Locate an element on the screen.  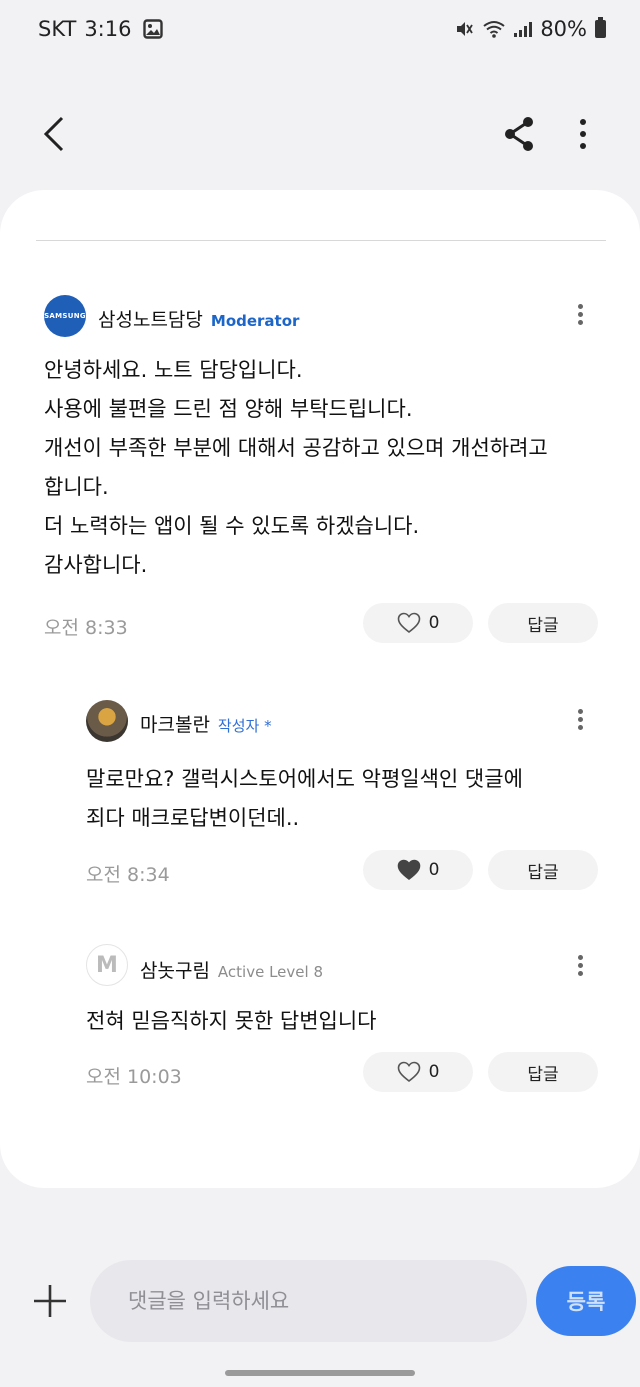
author-name-text: 삼성노트담당 is located at coordinates (150, 320).